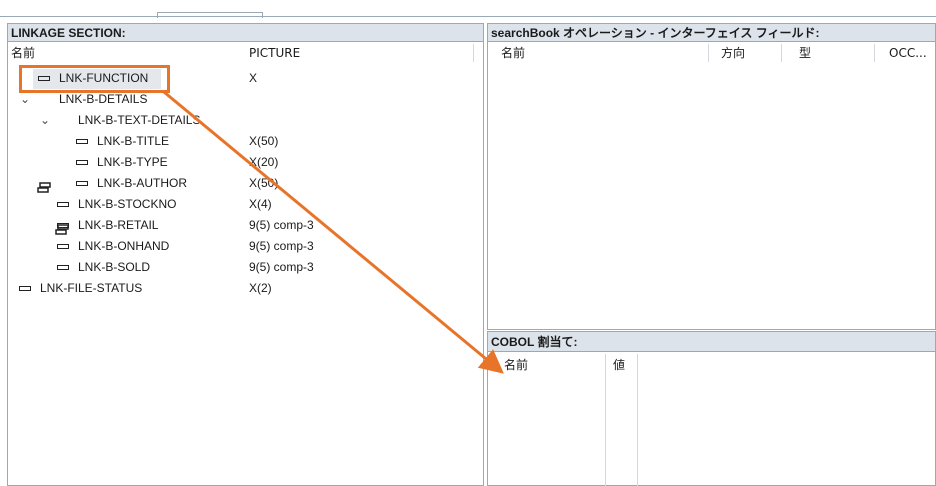 The height and width of the screenshot is (486, 936). What do you see at coordinates (133, 141) in the screenshot?
I see `tree-row-label: LNK-B-TITLE` at bounding box center [133, 141].